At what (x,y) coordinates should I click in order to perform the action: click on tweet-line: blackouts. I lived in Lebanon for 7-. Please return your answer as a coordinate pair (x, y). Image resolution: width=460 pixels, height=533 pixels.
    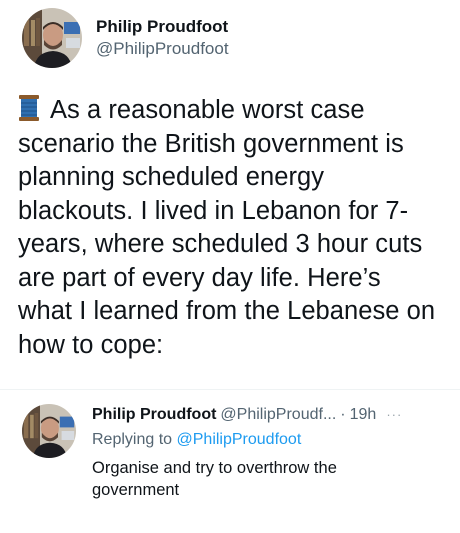
    Looking at the image, I should click on (213, 210).